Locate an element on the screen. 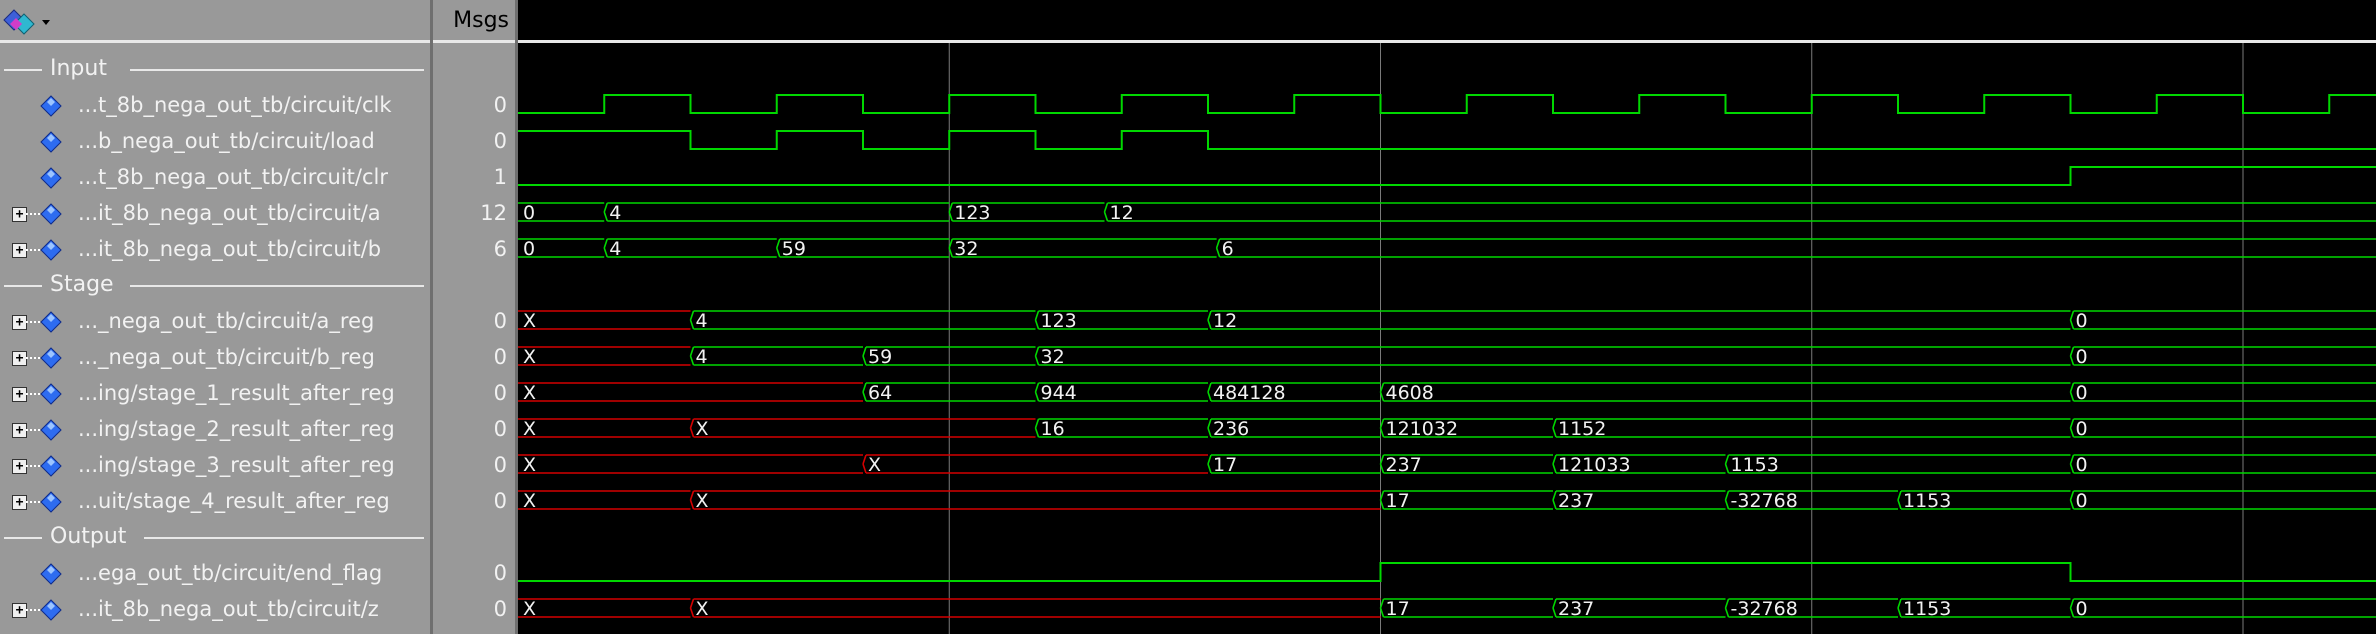 The image size is (2376, 634). bus-value-label: 32 is located at coordinates (966, 249).